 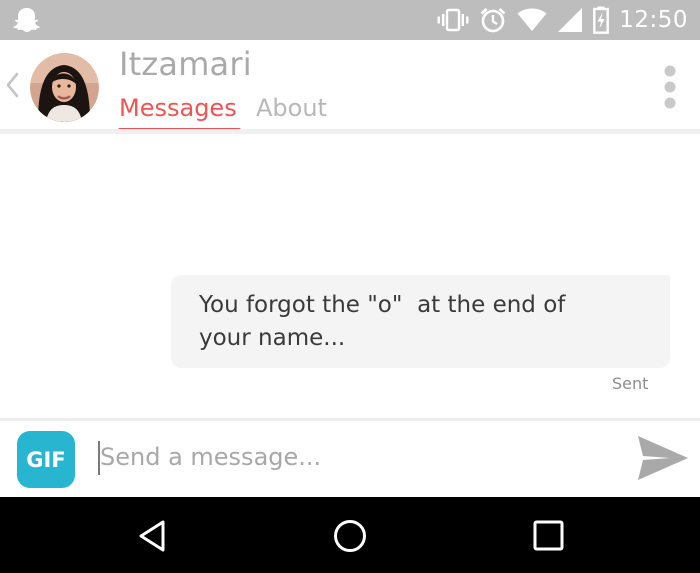 I want to click on send-icon, so click(x=663, y=458).